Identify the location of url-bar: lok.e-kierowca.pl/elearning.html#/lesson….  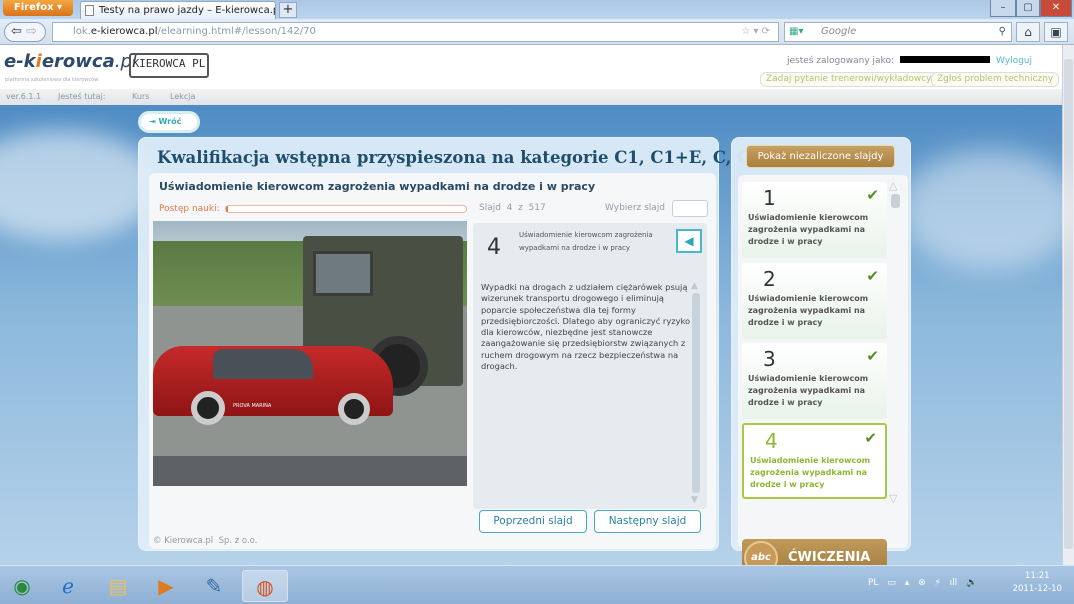
(415, 32).